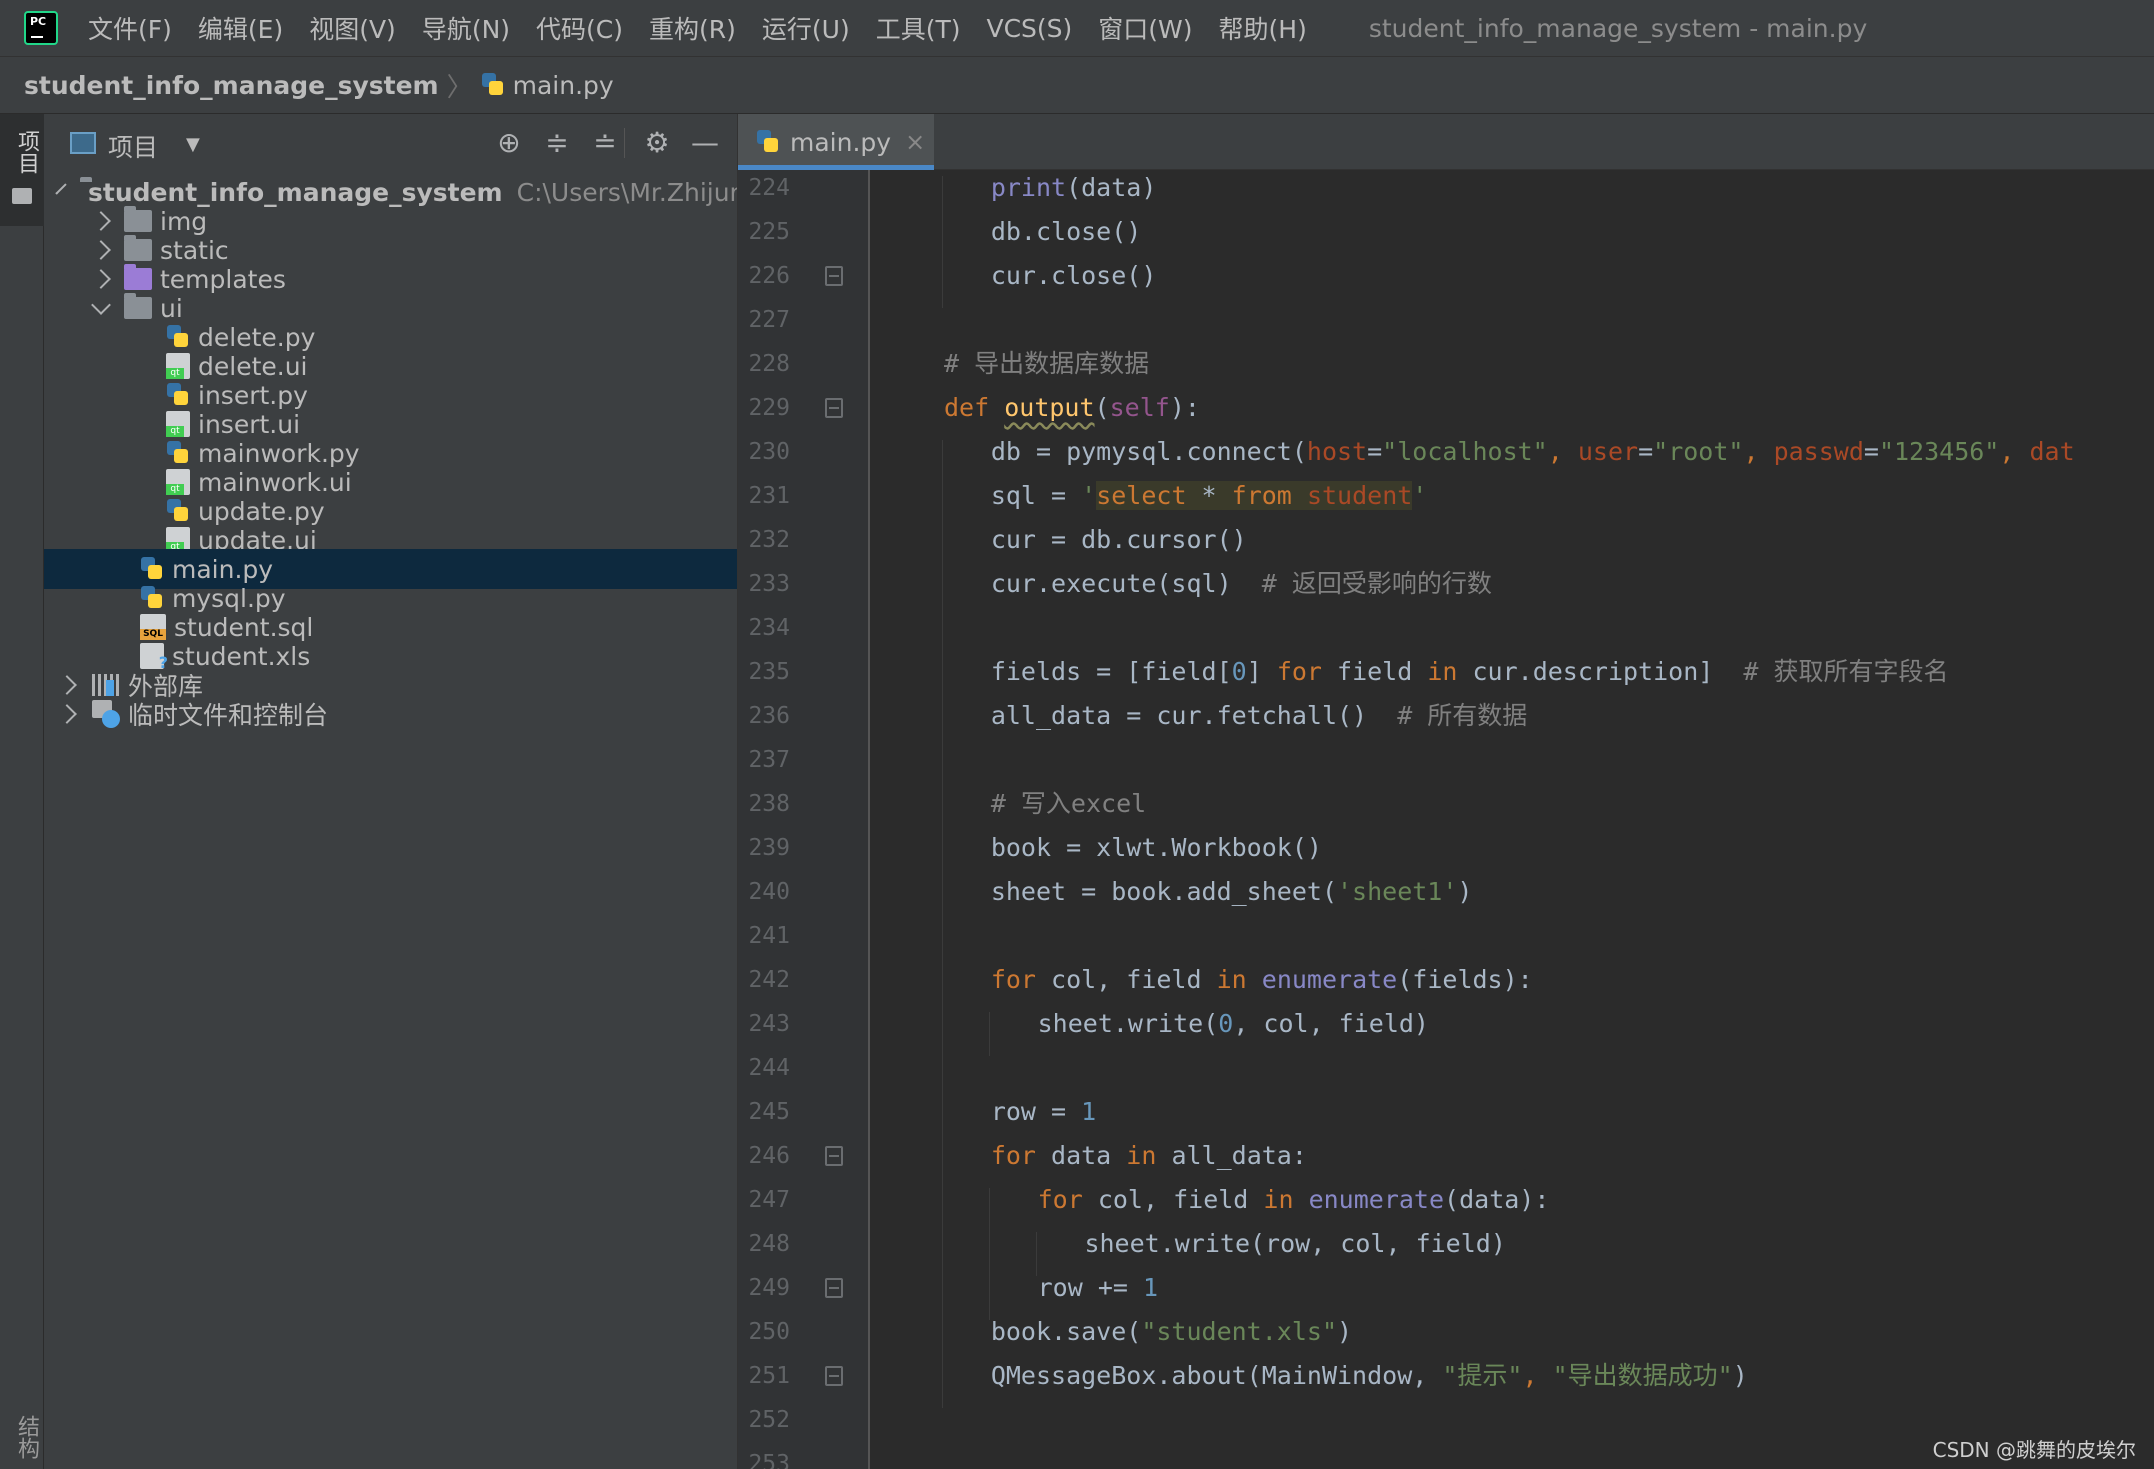 The image size is (2154, 1469). I want to click on close-icon: ×, so click(915, 142).